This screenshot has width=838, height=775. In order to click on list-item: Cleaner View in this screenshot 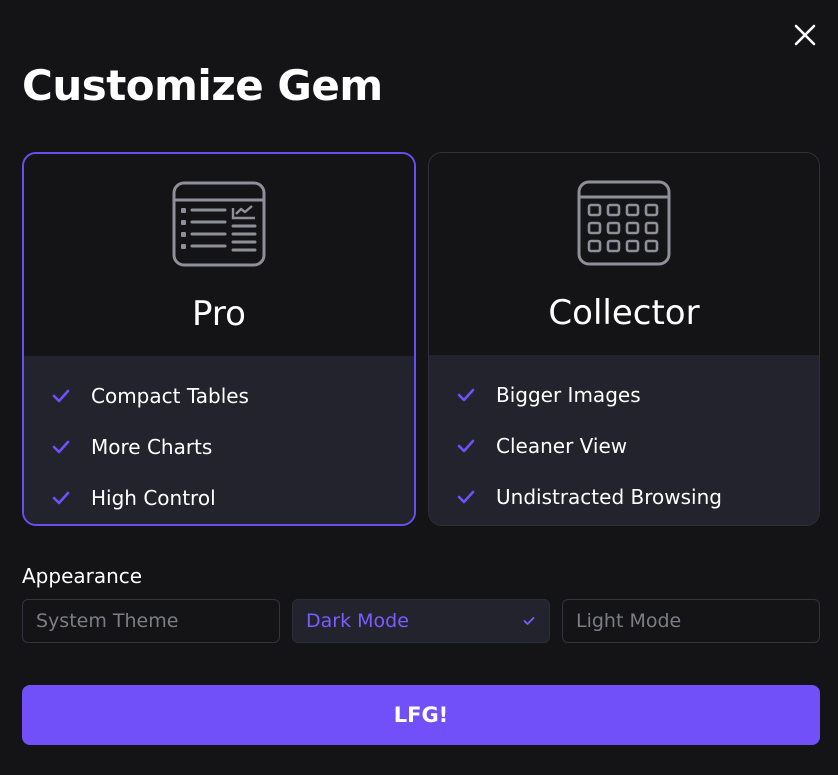, I will do `click(624, 445)`.